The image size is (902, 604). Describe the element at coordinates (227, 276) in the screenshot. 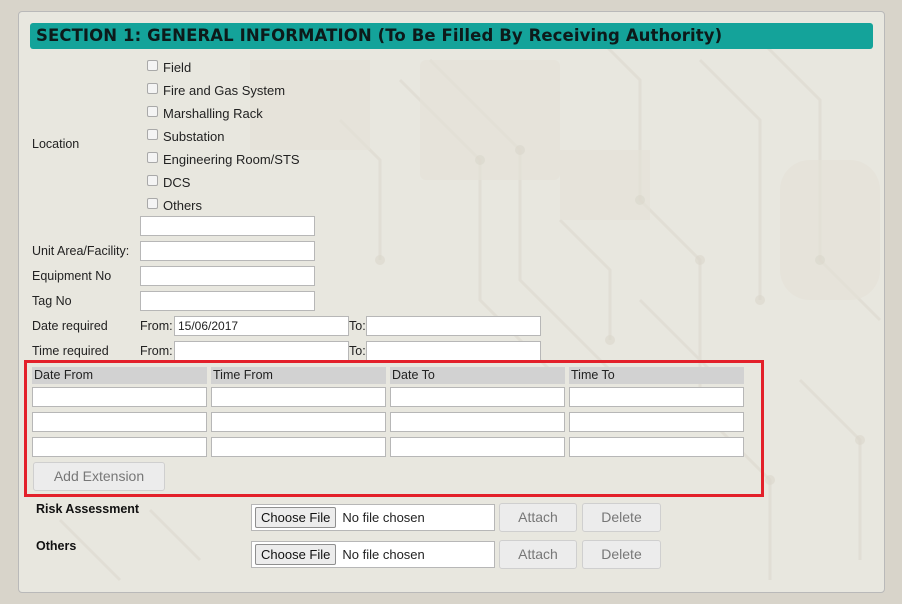

I see `equipment-no-input` at that location.